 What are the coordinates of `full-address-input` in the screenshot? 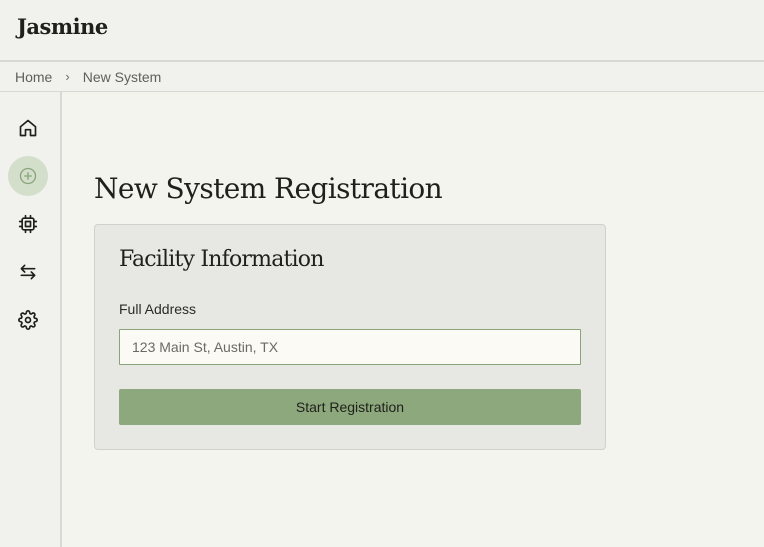 It's located at (350, 347).